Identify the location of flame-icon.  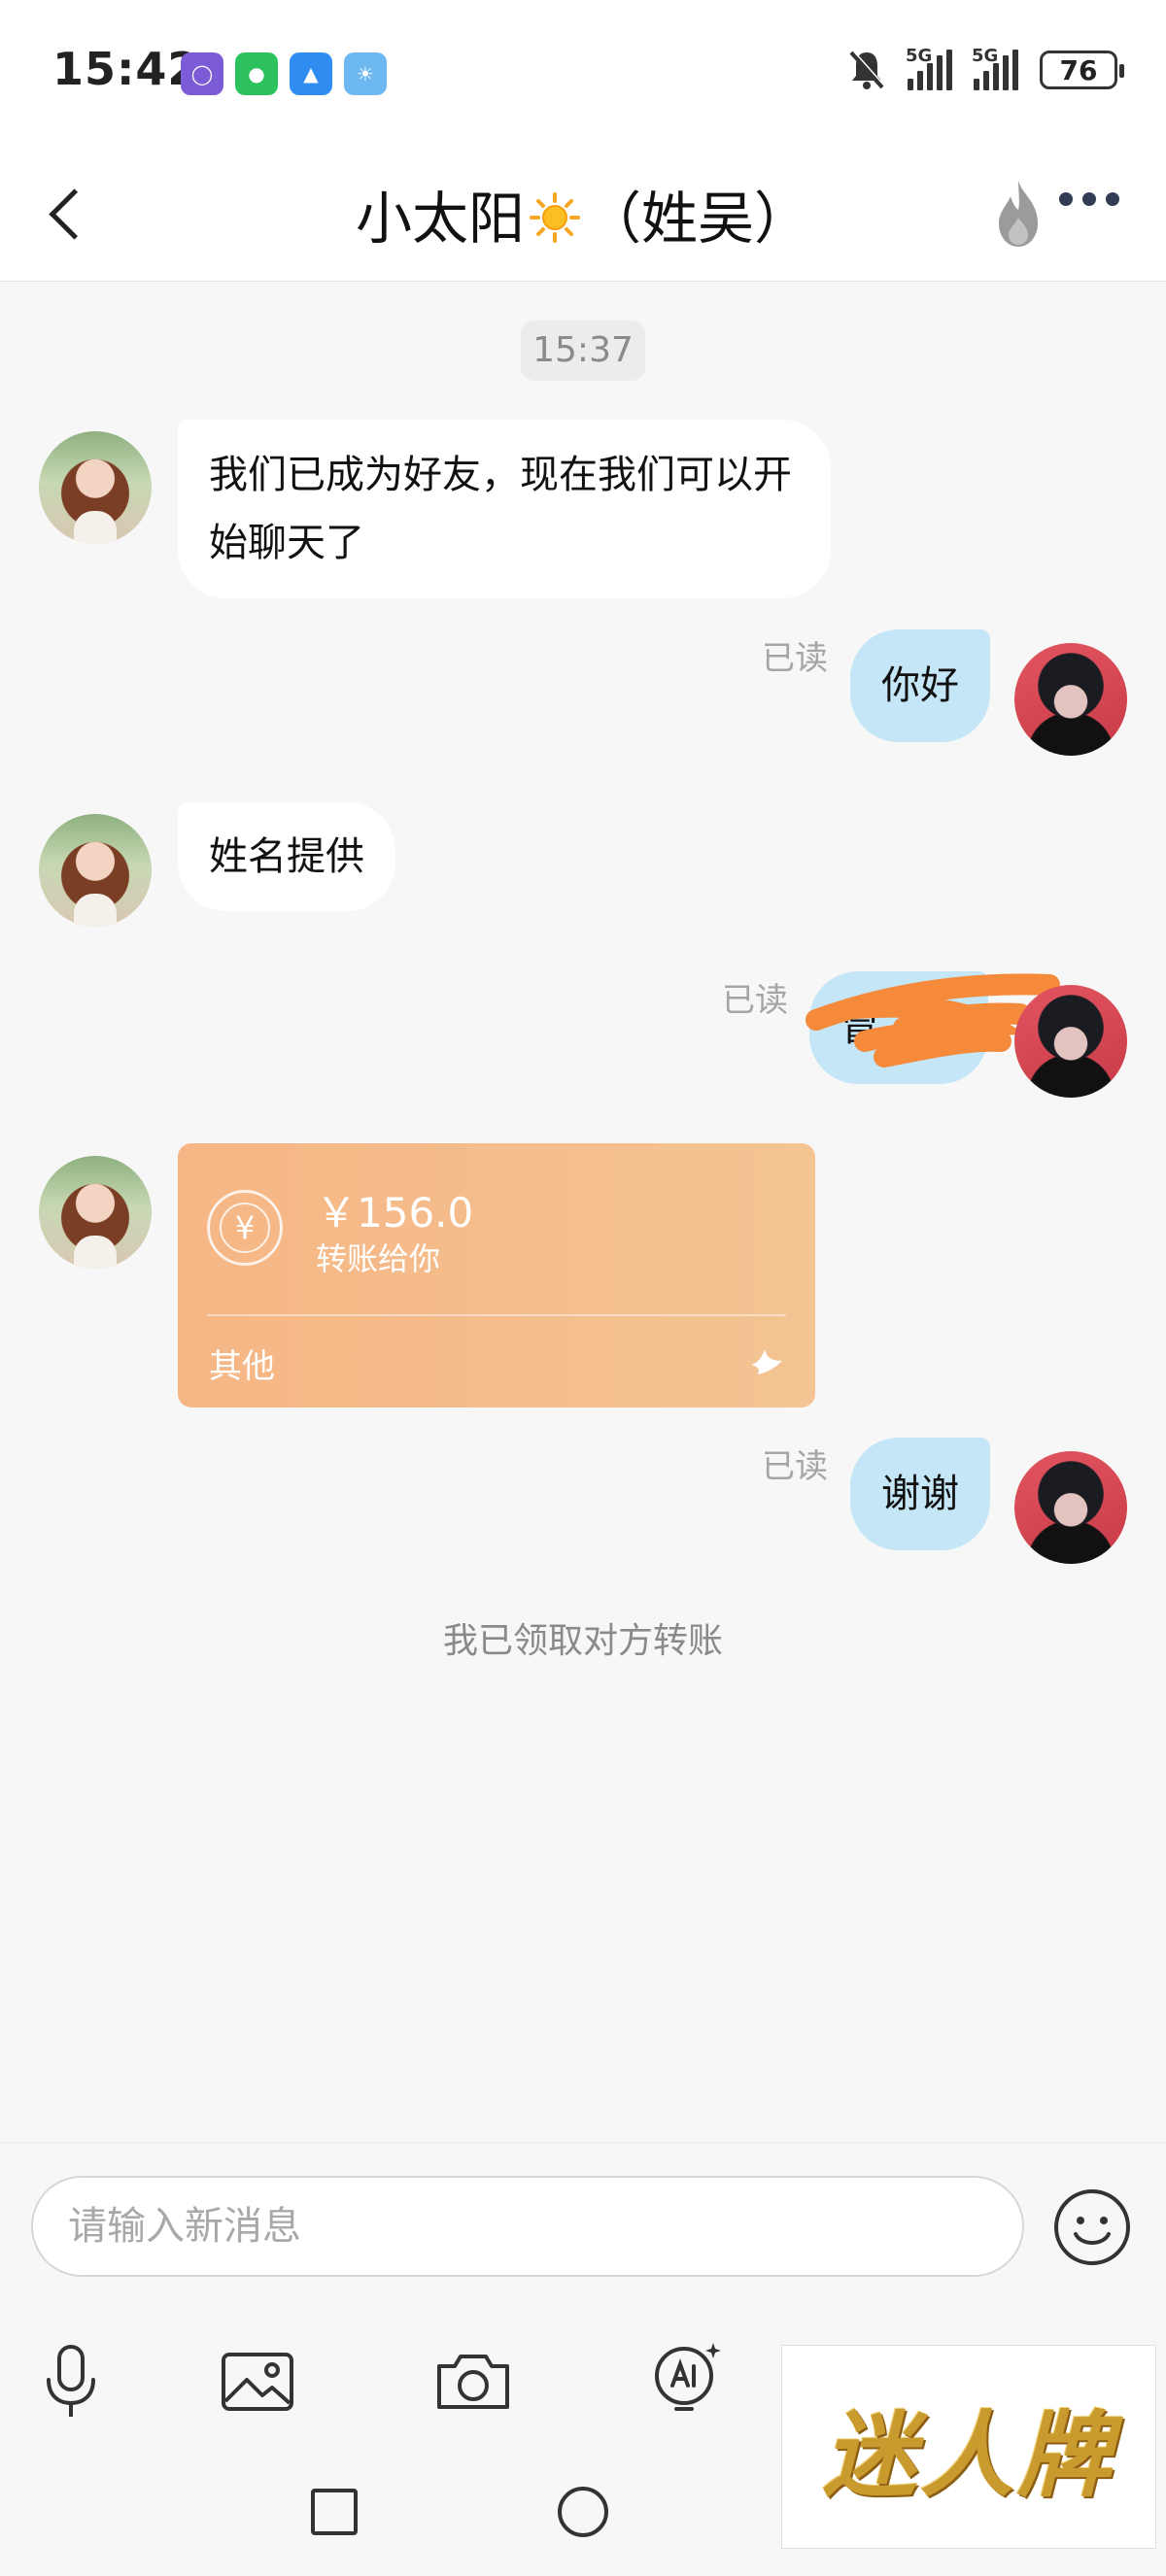
(1018, 214).